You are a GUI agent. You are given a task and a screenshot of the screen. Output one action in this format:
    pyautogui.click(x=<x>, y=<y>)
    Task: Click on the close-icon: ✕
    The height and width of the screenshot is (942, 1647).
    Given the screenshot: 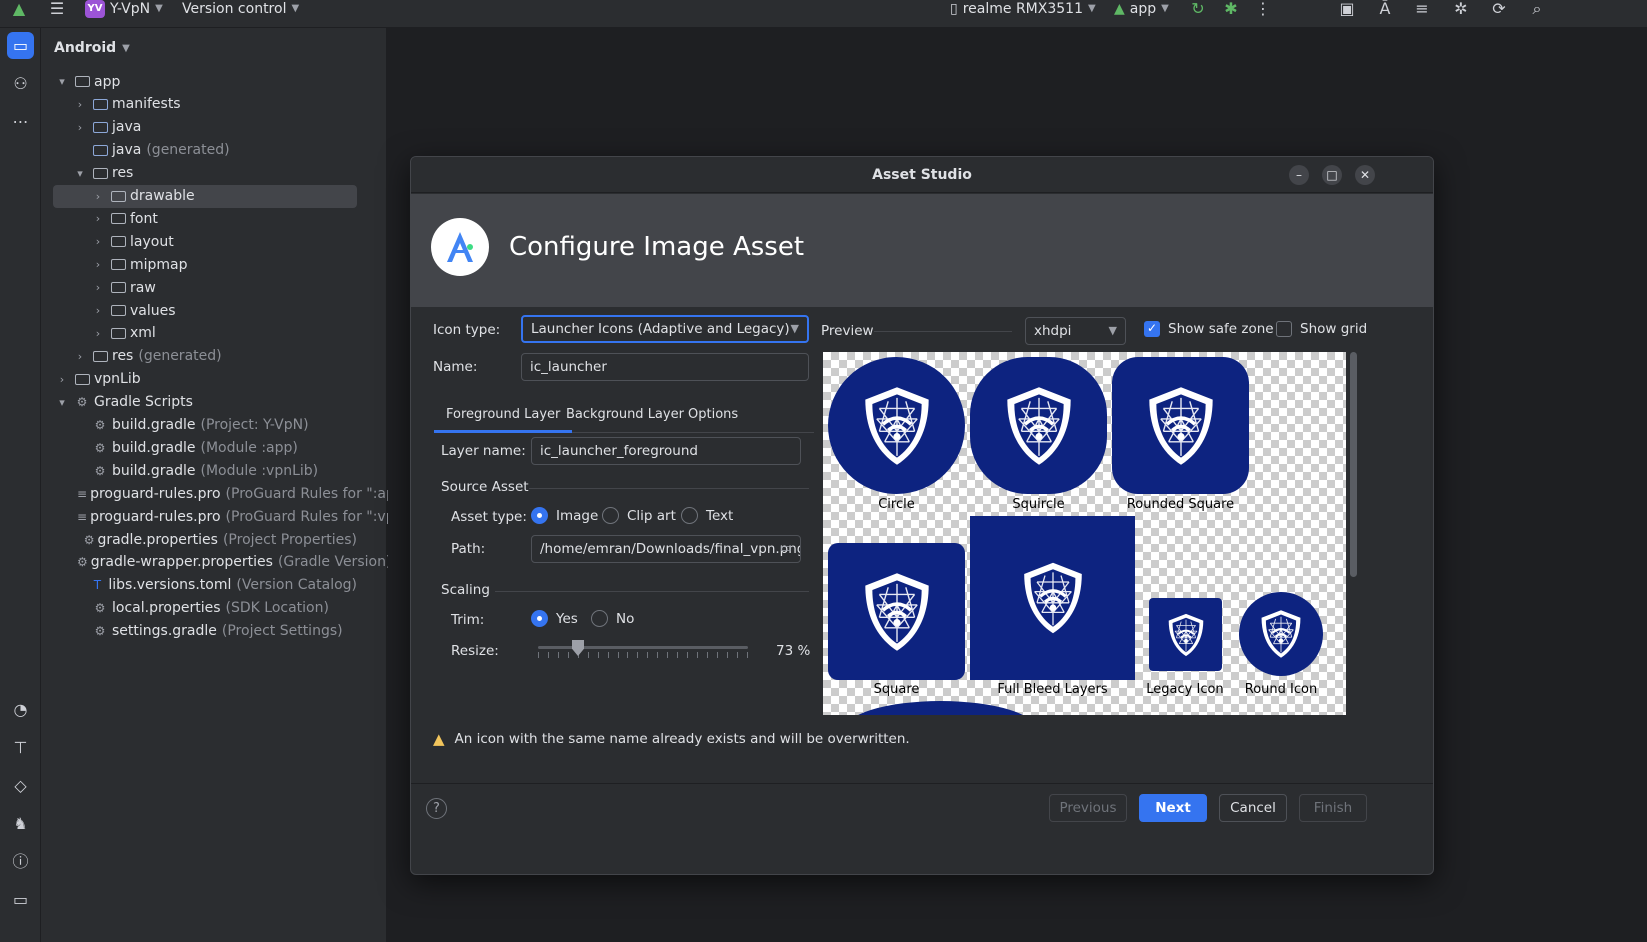 What is the action you would take?
    pyautogui.click(x=1365, y=175)
    